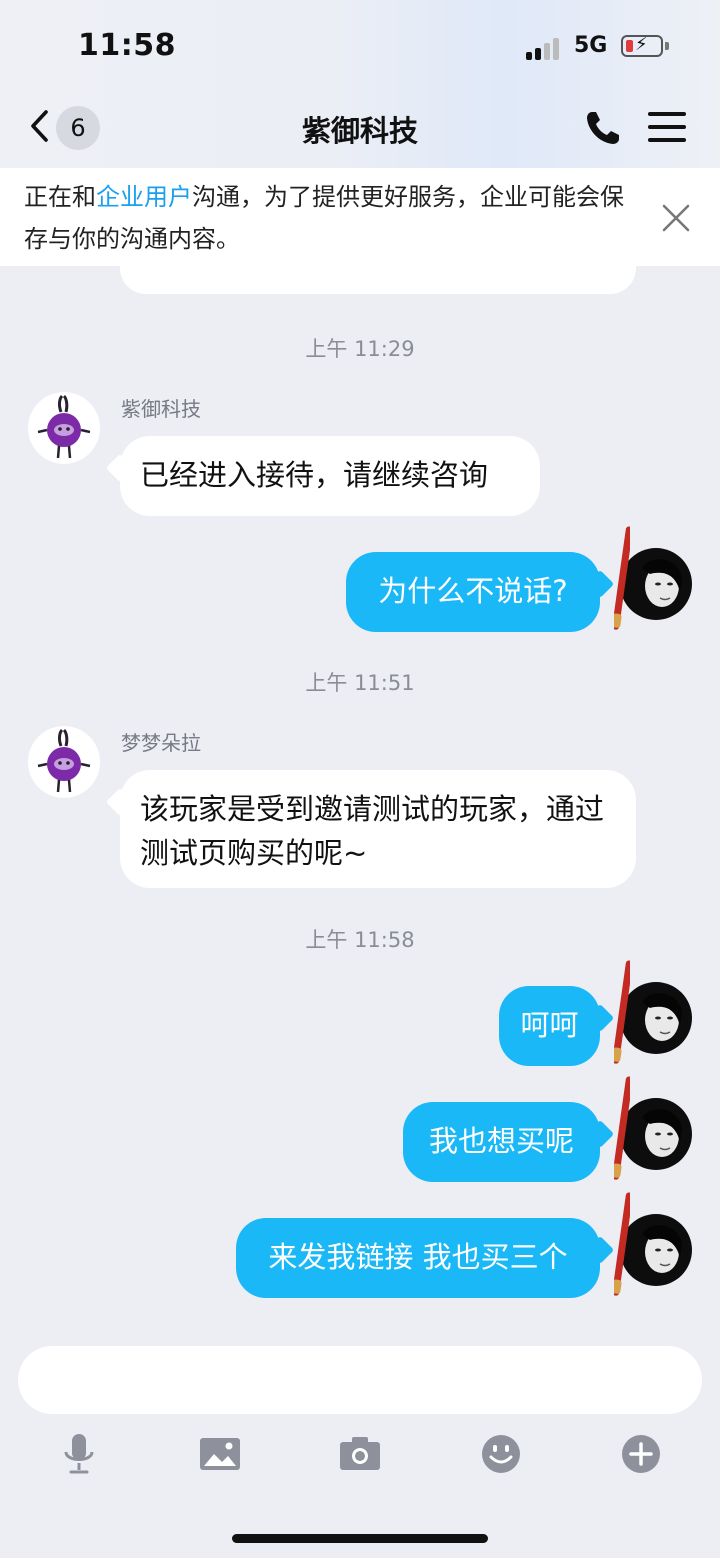  What do you see at coordinates (360, 1380) in the screenshot?
I see `message-input` at bounding box center [360, 1380].